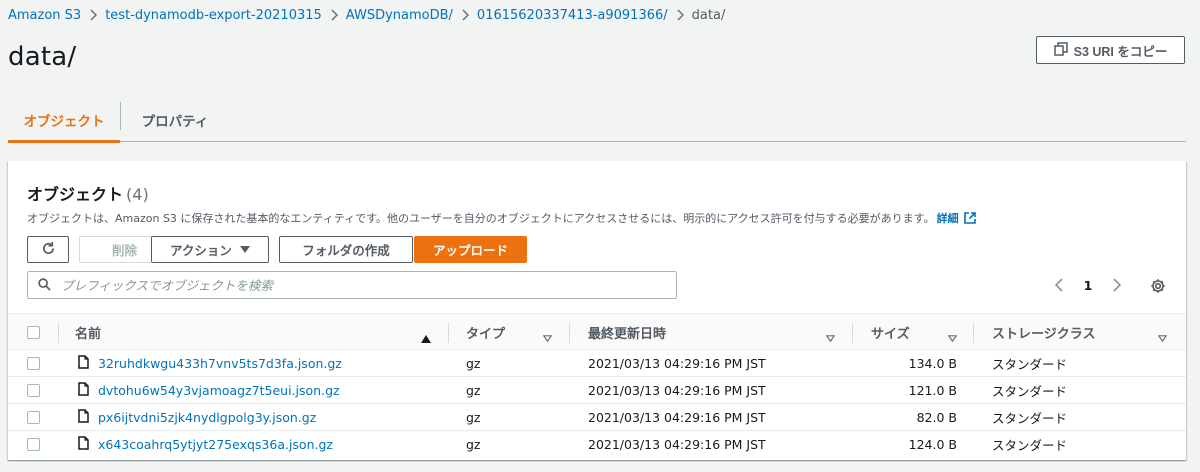 This screenshot has width=1200, height=472. Describe the element at coordinates (1059, 285) in the screenshot. I see `previous-page-icon` at that location.